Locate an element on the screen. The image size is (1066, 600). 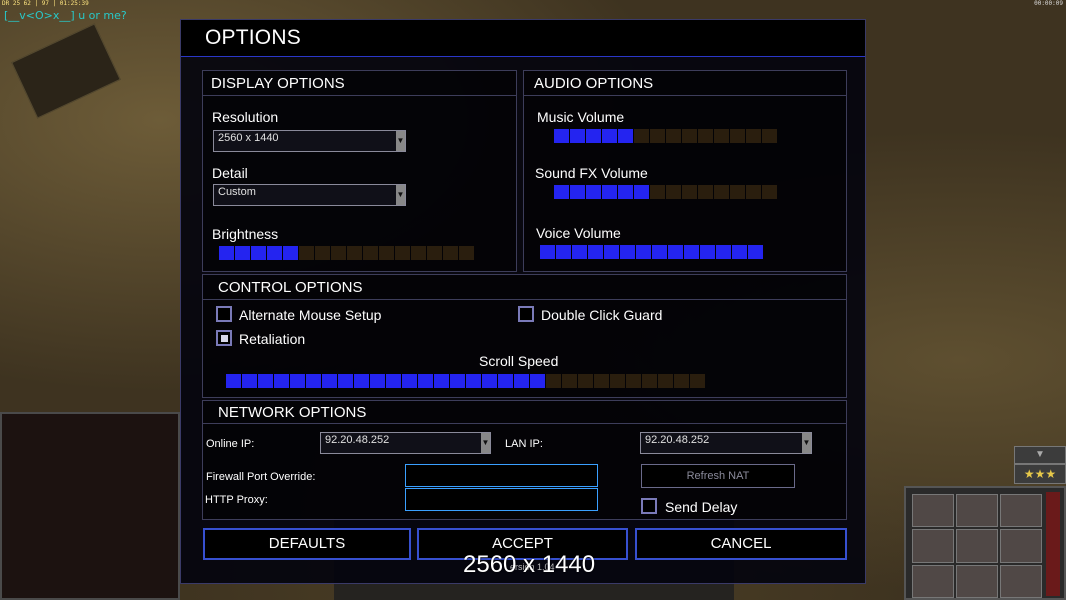
minimap is located at coordinates (90, 506).